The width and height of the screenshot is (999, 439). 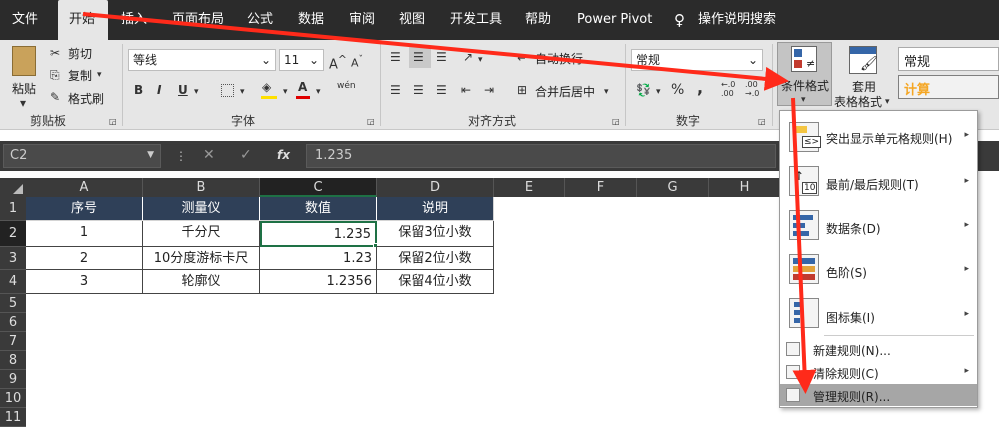 I want to click on arrow-to-manage-rules, so click(x=804, y=245).